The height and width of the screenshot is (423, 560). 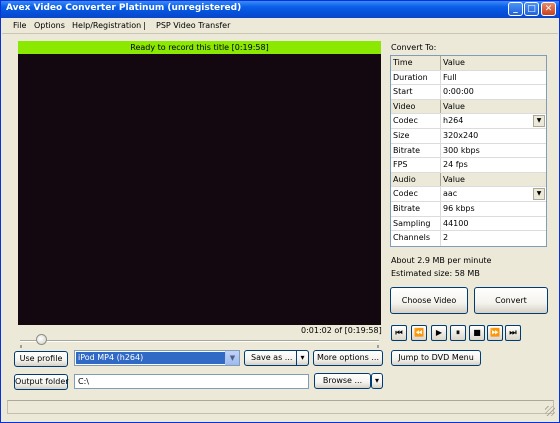 What do you see at coordinates (493, 92) in the screenshot?
I see `grid-cell-value: 0:00:00` at bounding box center [493, 92].